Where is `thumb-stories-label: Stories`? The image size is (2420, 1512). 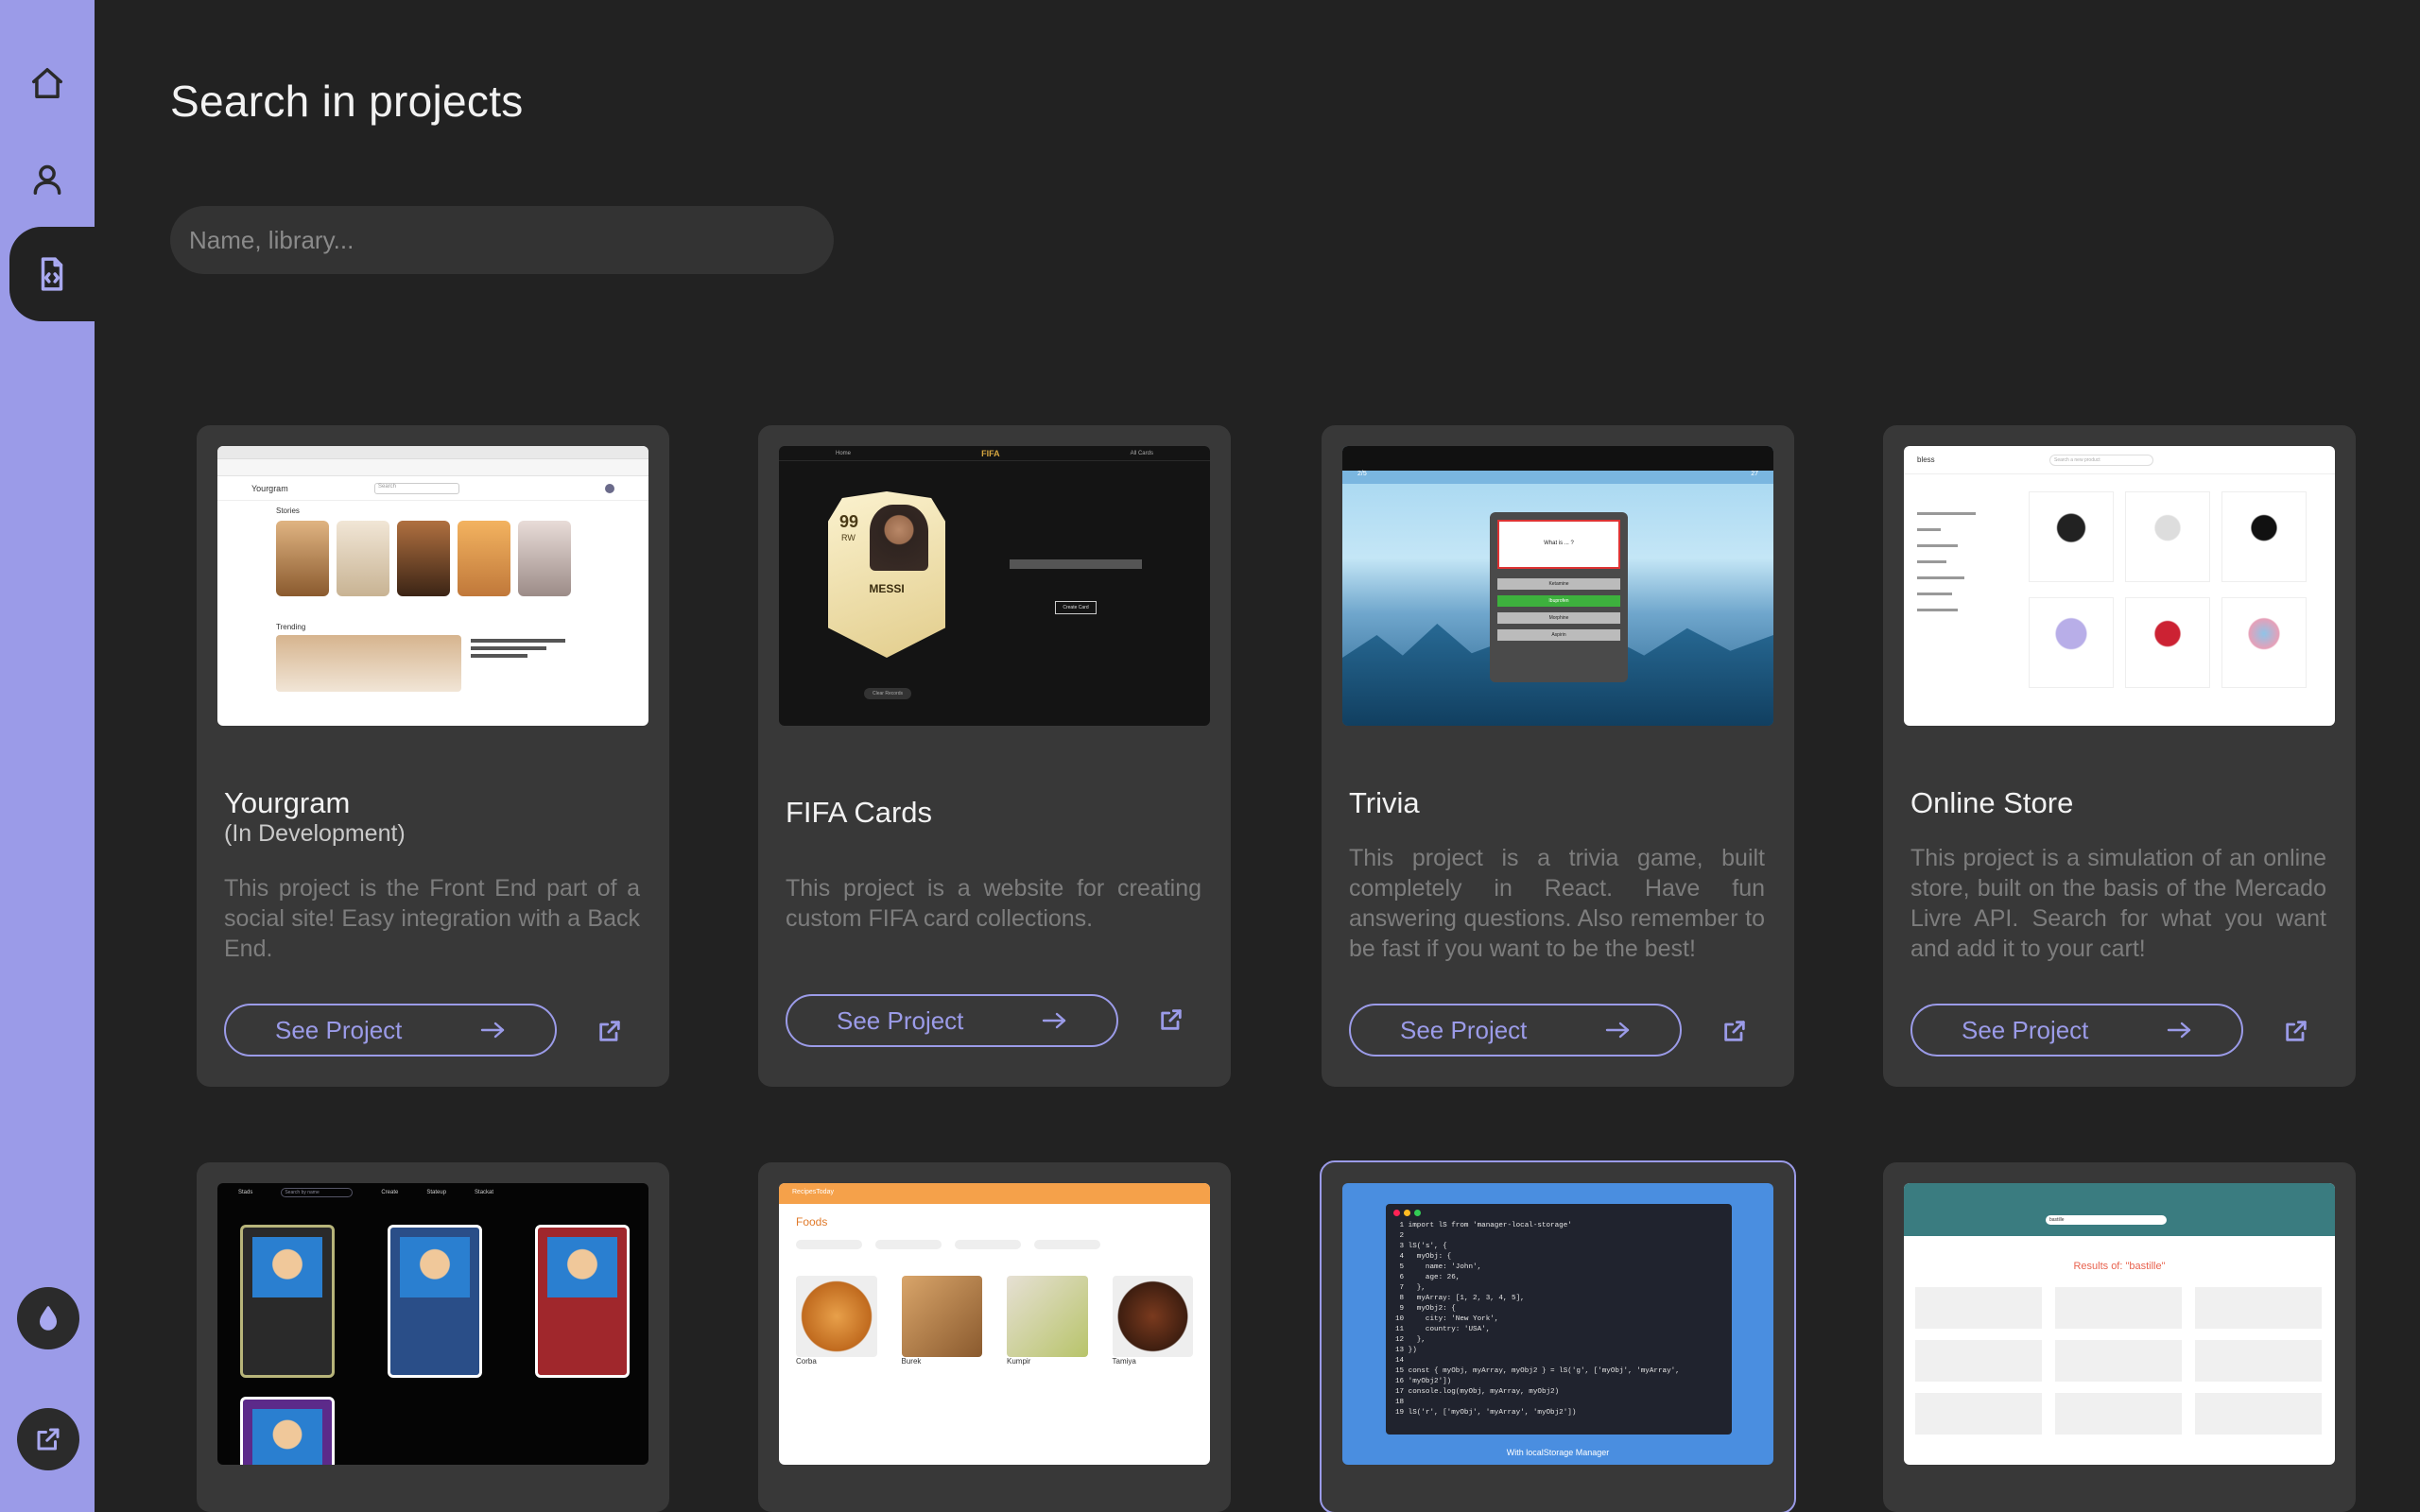 thumb-stories-label: Stories is located at coordinates (288, 511).